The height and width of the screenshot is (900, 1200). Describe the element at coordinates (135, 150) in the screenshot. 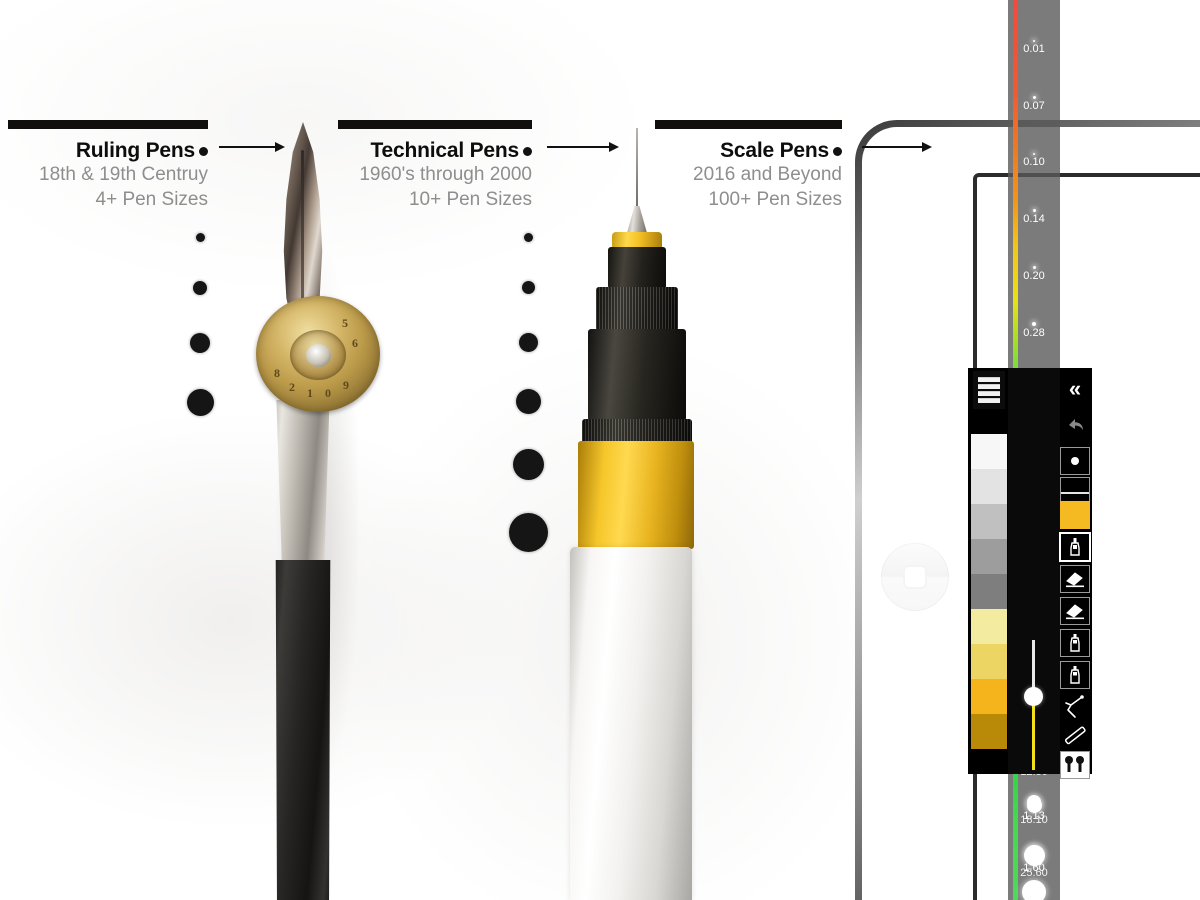

I see `group-title: Ruling Pens` at that location.